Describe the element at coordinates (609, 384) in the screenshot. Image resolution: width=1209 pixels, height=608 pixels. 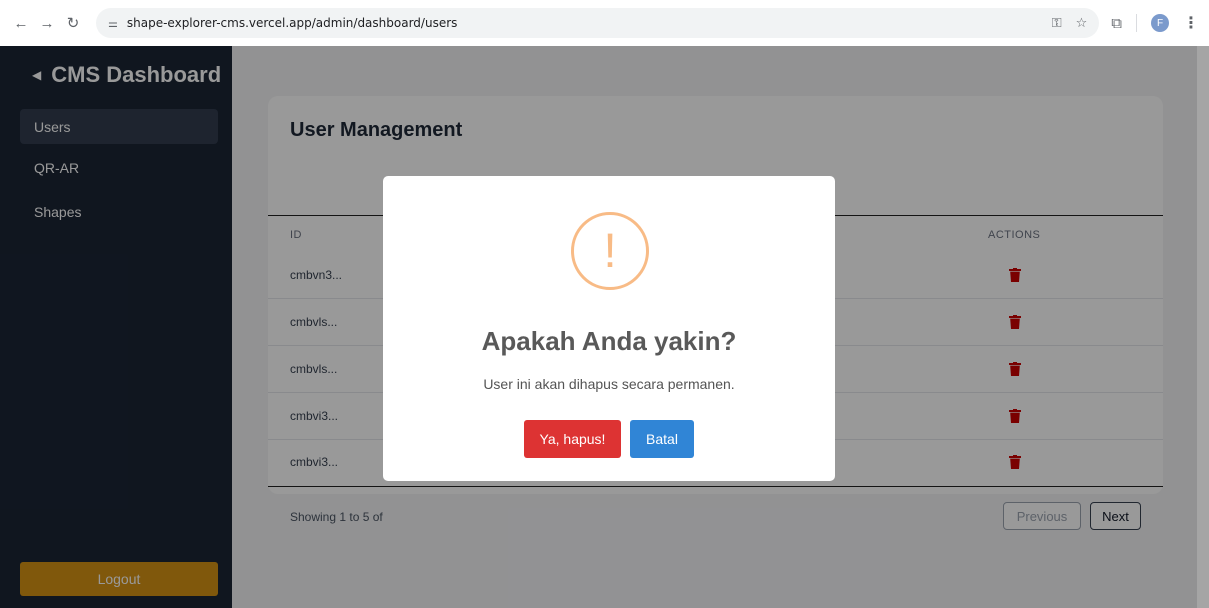
I see `dialog-message: User ini akan dihapus secara permanen.` at that location.